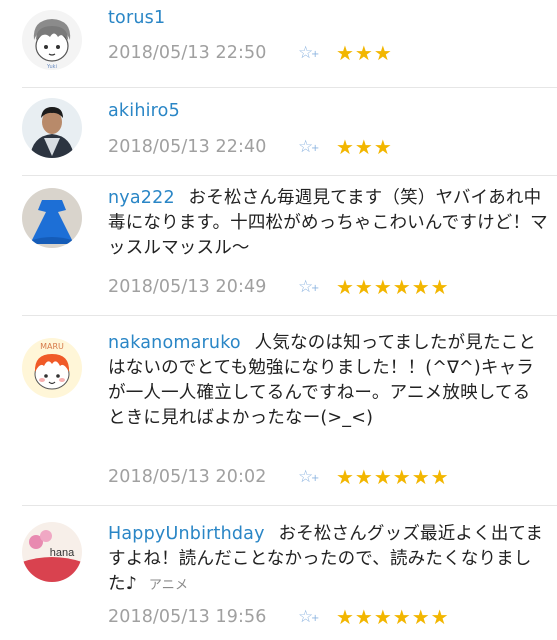 The width and height of the screenshot is (557, 640). What do you see at coordinates (174, 343) in the screenshot?
I see `username-link: nakanomaruko` at bounding box center [174, 343].